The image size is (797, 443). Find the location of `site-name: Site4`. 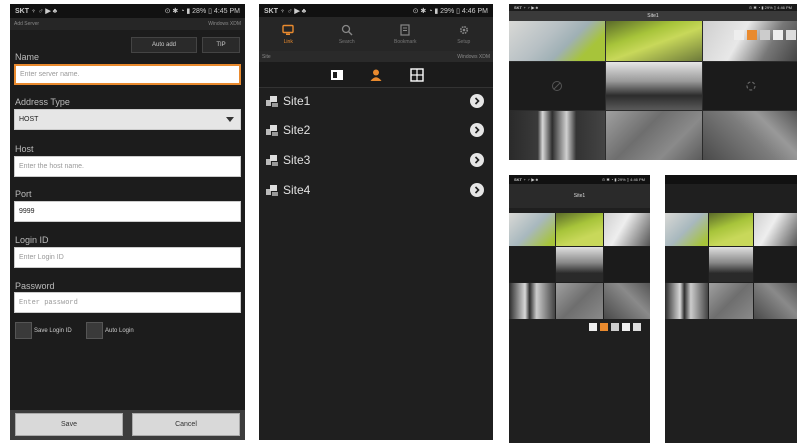

site-name: Site4 is located at coordinates (297, 190).